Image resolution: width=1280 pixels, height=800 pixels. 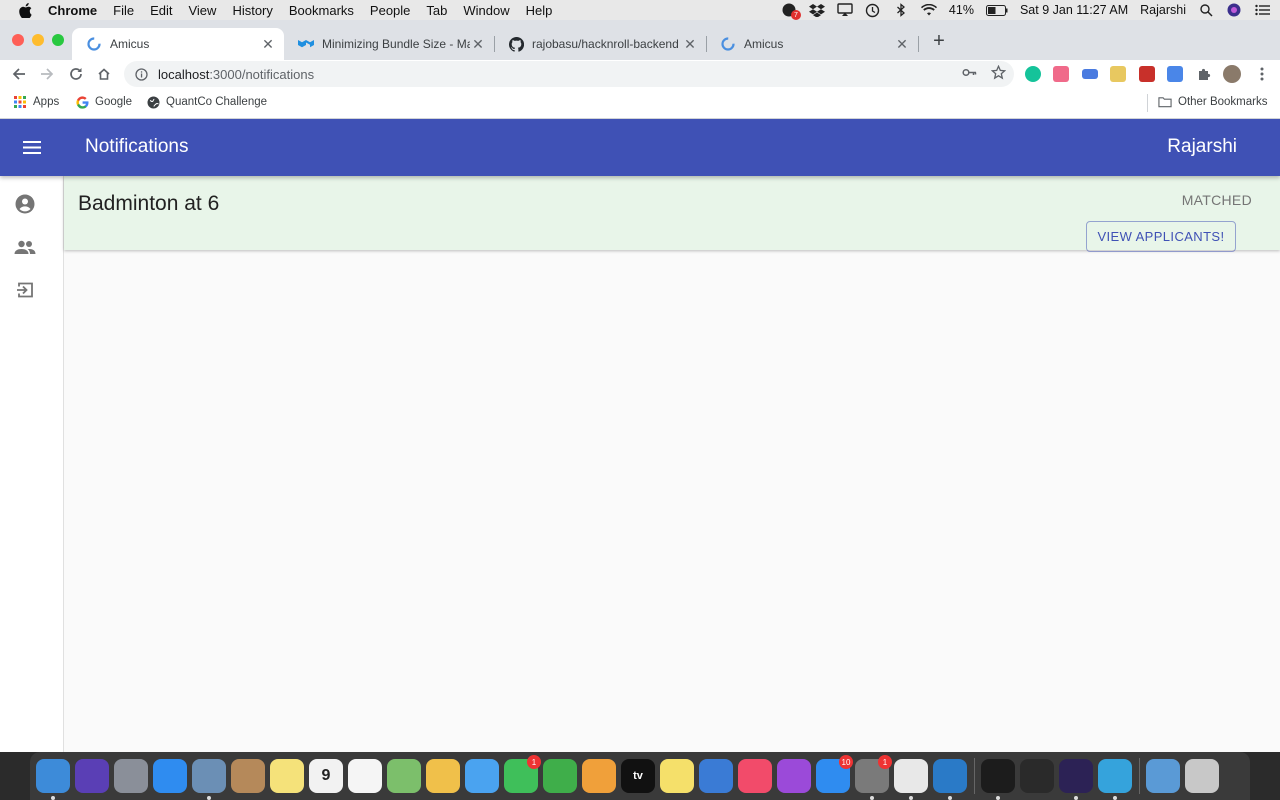 I want to click on dock-activity-monitor-icon, so click(x=1037, y=776).